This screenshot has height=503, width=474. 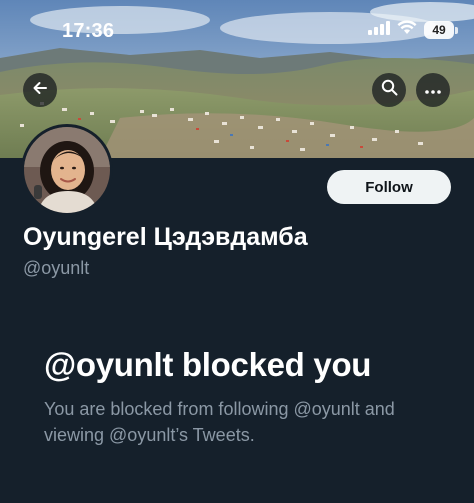 I want to click on wifi-icon, so click(x=407, y=30).